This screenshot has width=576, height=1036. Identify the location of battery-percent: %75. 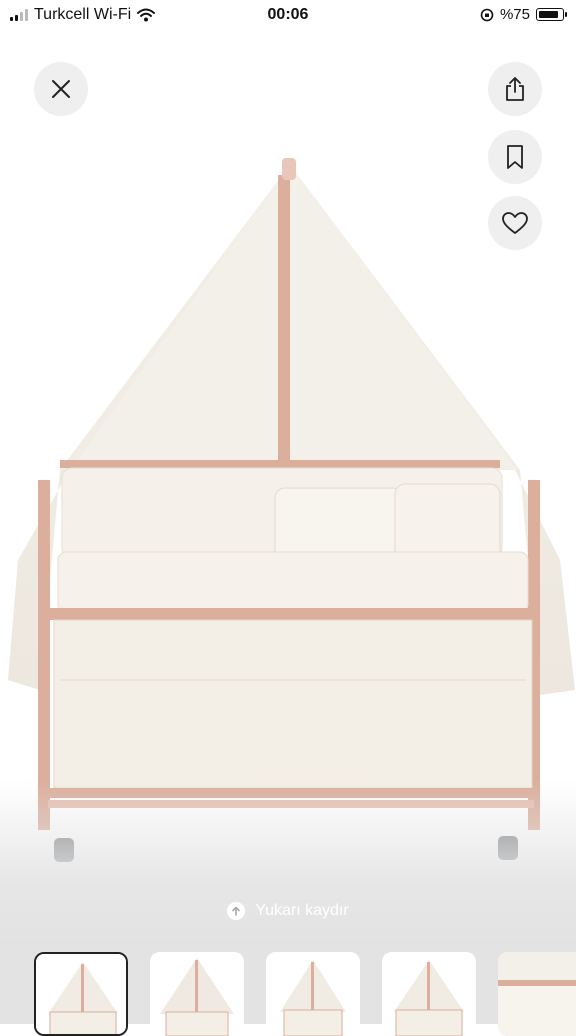
(514, 14).